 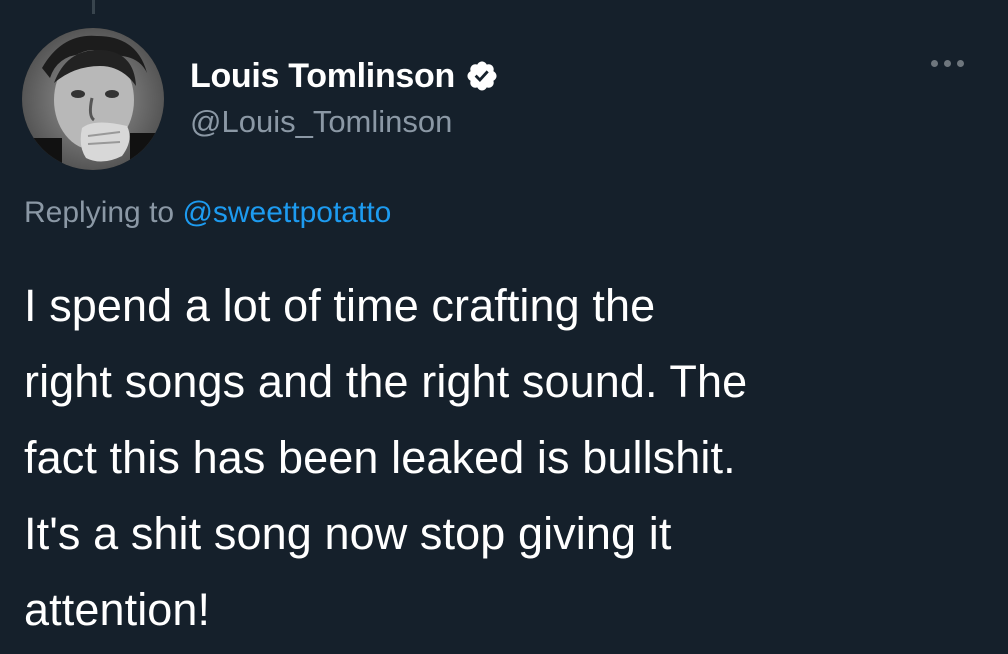 I want to click on reply-mention-link: @sweettpotatto, so click(x=286, y=212).